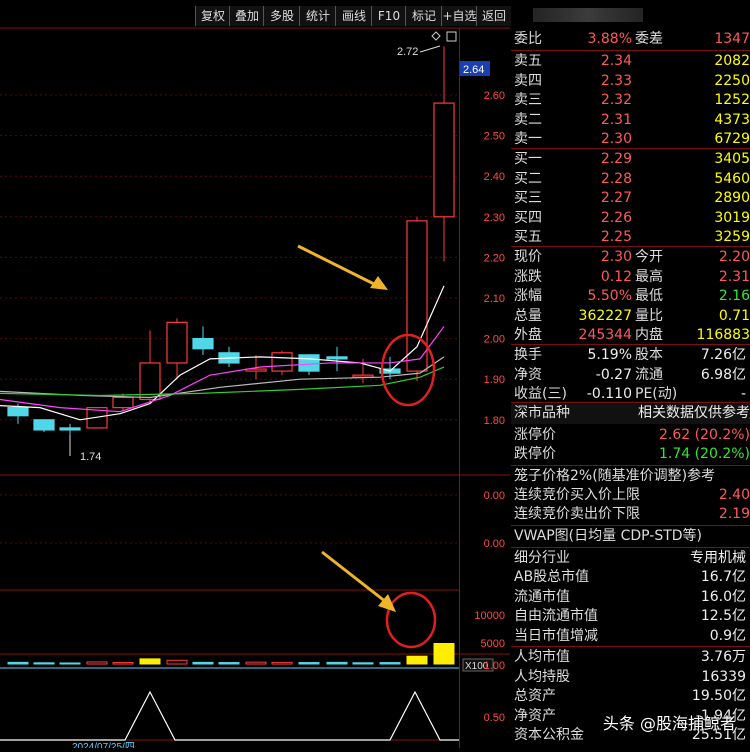 Image resolution: width=750 pixels, height=752 pixels. I want to click on toolbar-button: 返回, so click(493, 16).